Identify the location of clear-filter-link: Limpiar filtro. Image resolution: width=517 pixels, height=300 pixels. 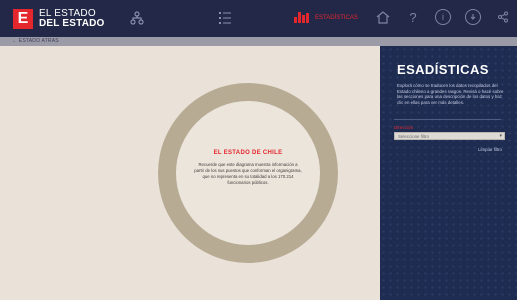
(490, 149).